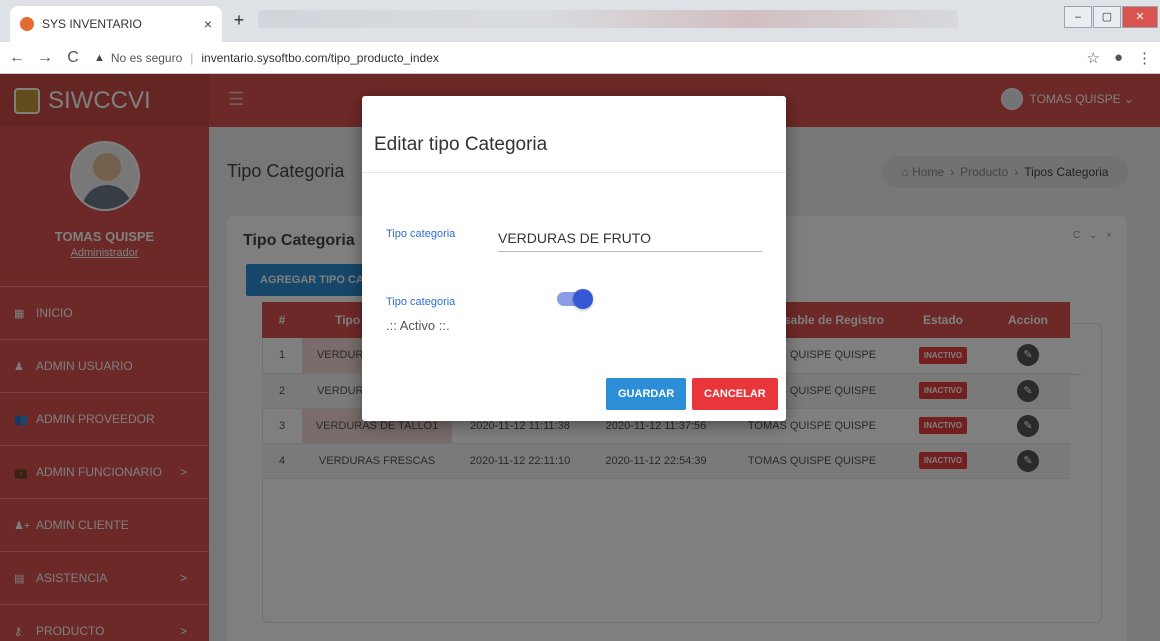  I want to click on modal-title: Editar tipo Categoria, so click(461, 144).